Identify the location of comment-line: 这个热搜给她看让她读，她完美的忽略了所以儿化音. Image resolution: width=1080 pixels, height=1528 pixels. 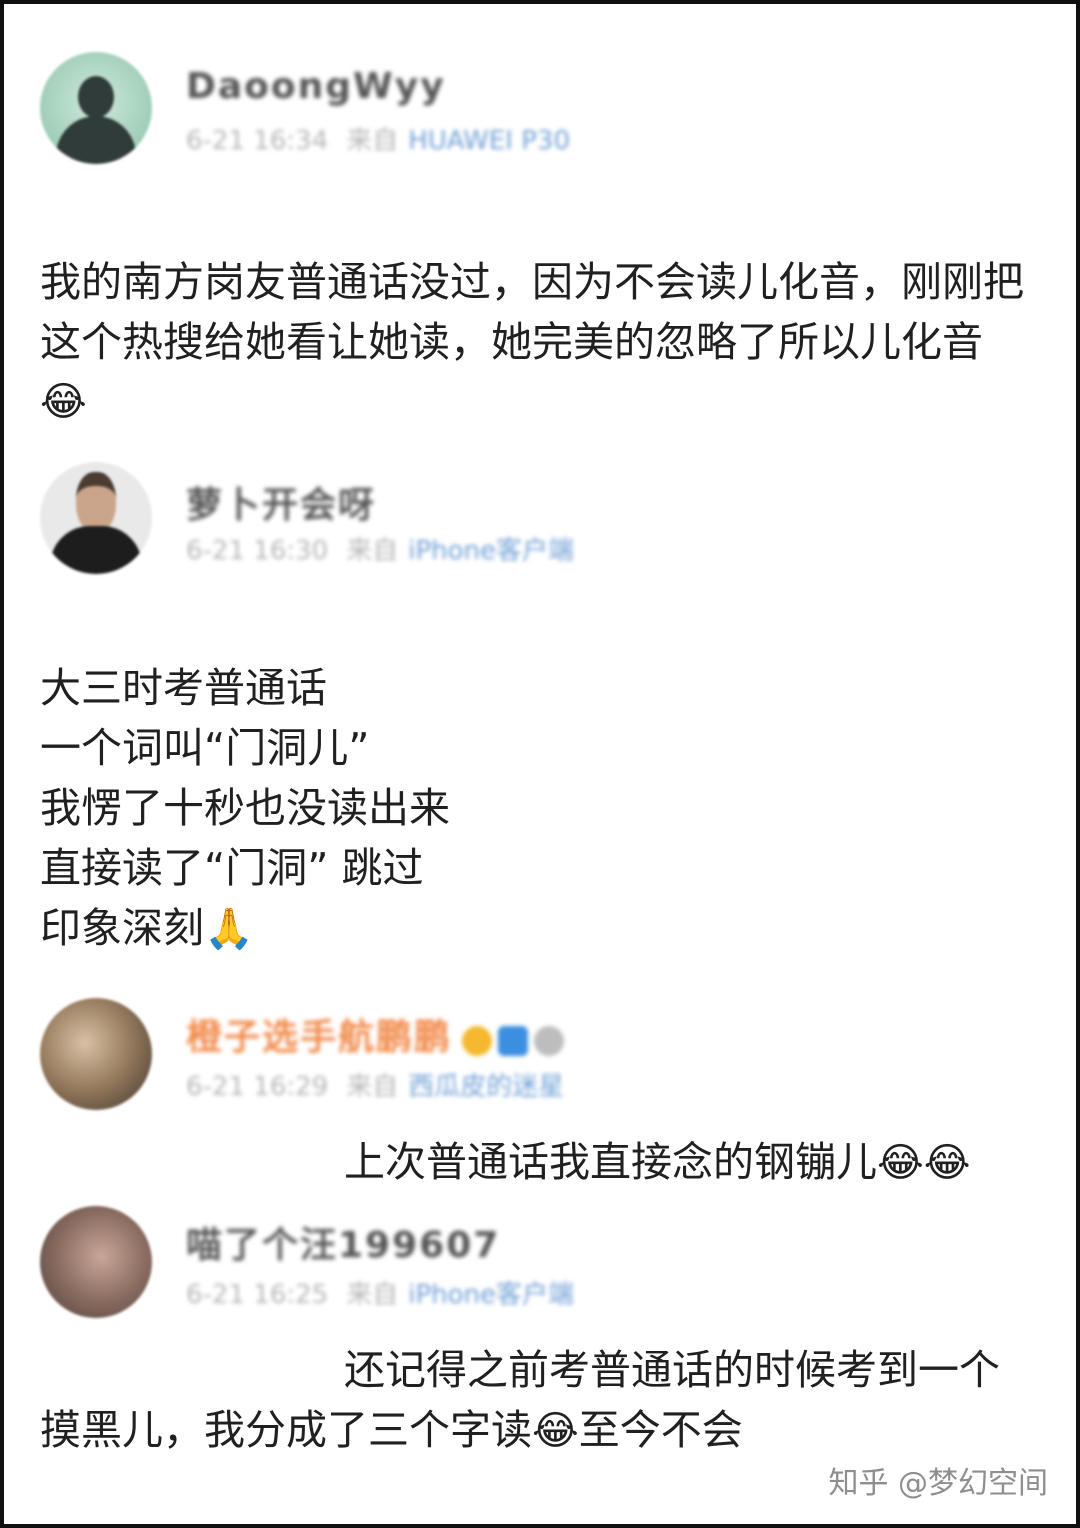
(511, 342).